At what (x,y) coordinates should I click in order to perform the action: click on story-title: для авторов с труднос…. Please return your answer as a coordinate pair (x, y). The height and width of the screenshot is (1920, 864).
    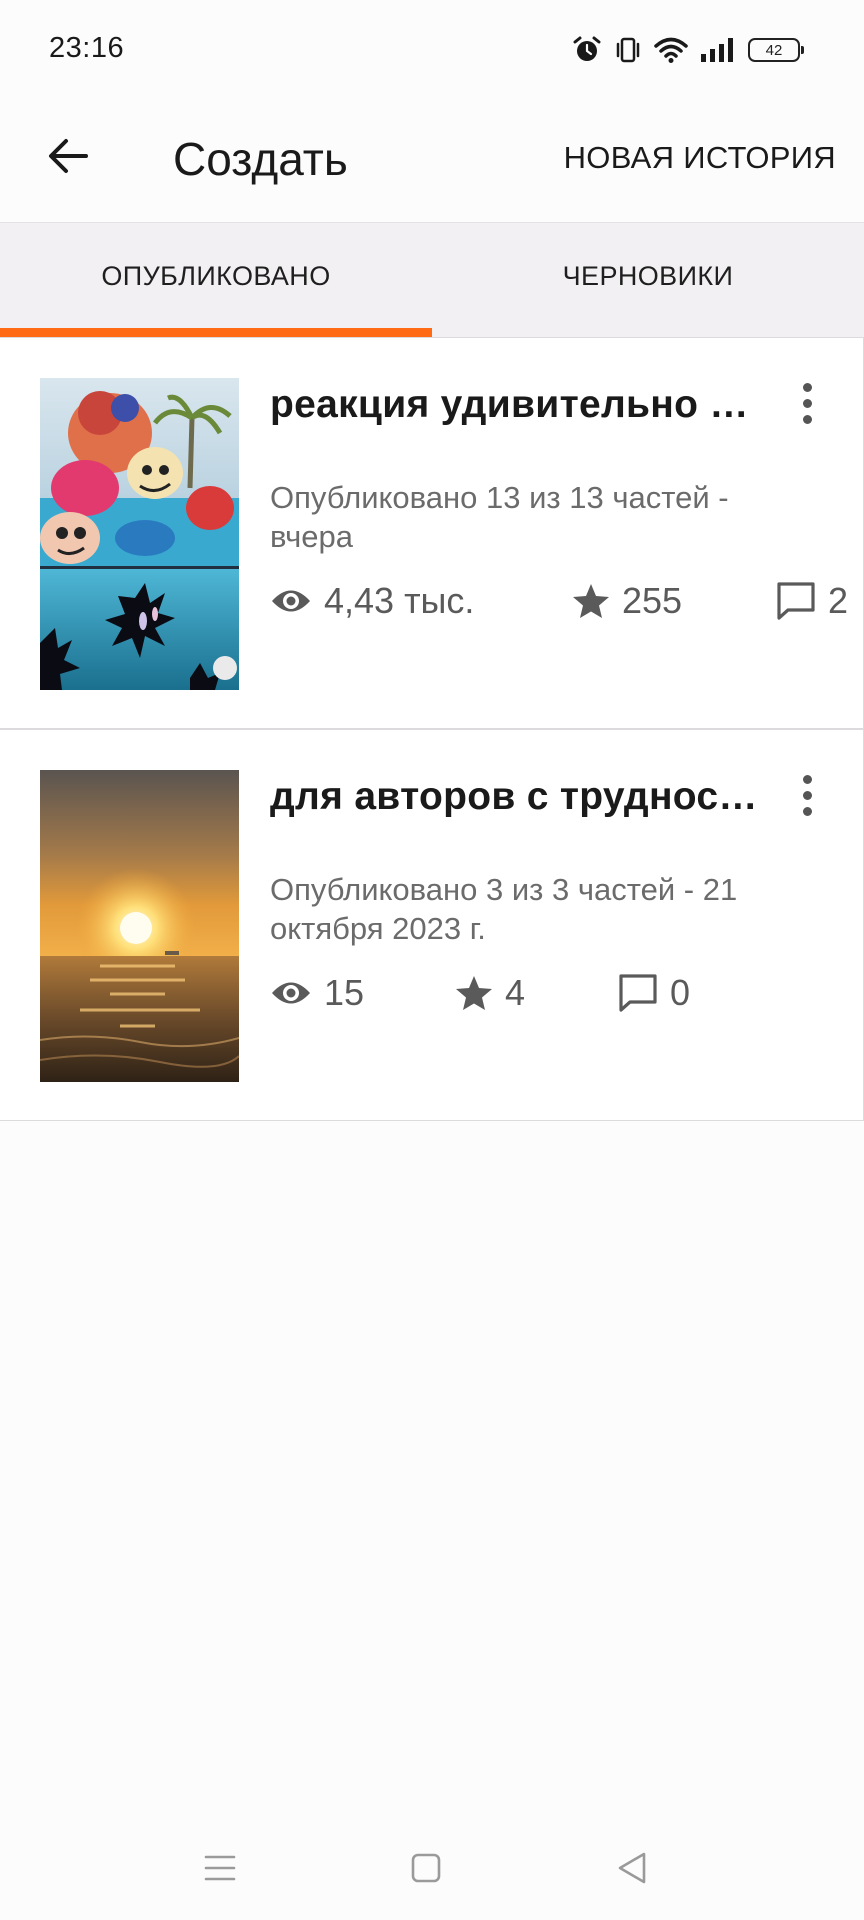
    Looking at the image, I should click on (520, 797).